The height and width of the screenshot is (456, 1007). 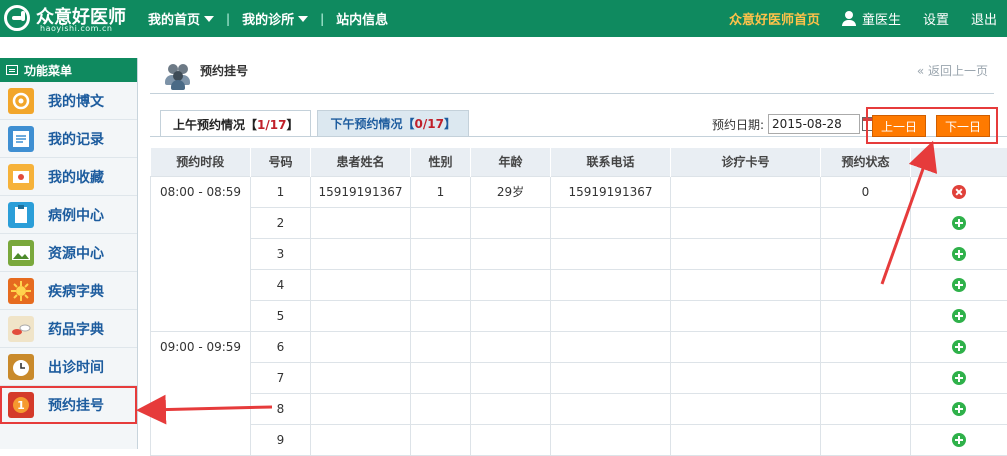 I want to click on number-cell: 8, so click(x=281, y=408).